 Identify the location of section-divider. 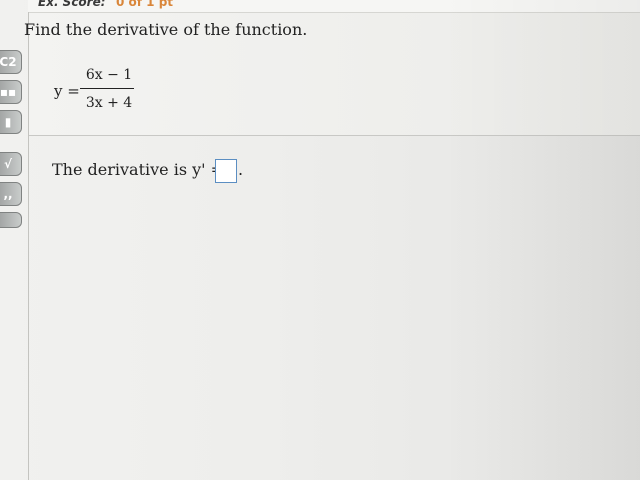
(334, 135).